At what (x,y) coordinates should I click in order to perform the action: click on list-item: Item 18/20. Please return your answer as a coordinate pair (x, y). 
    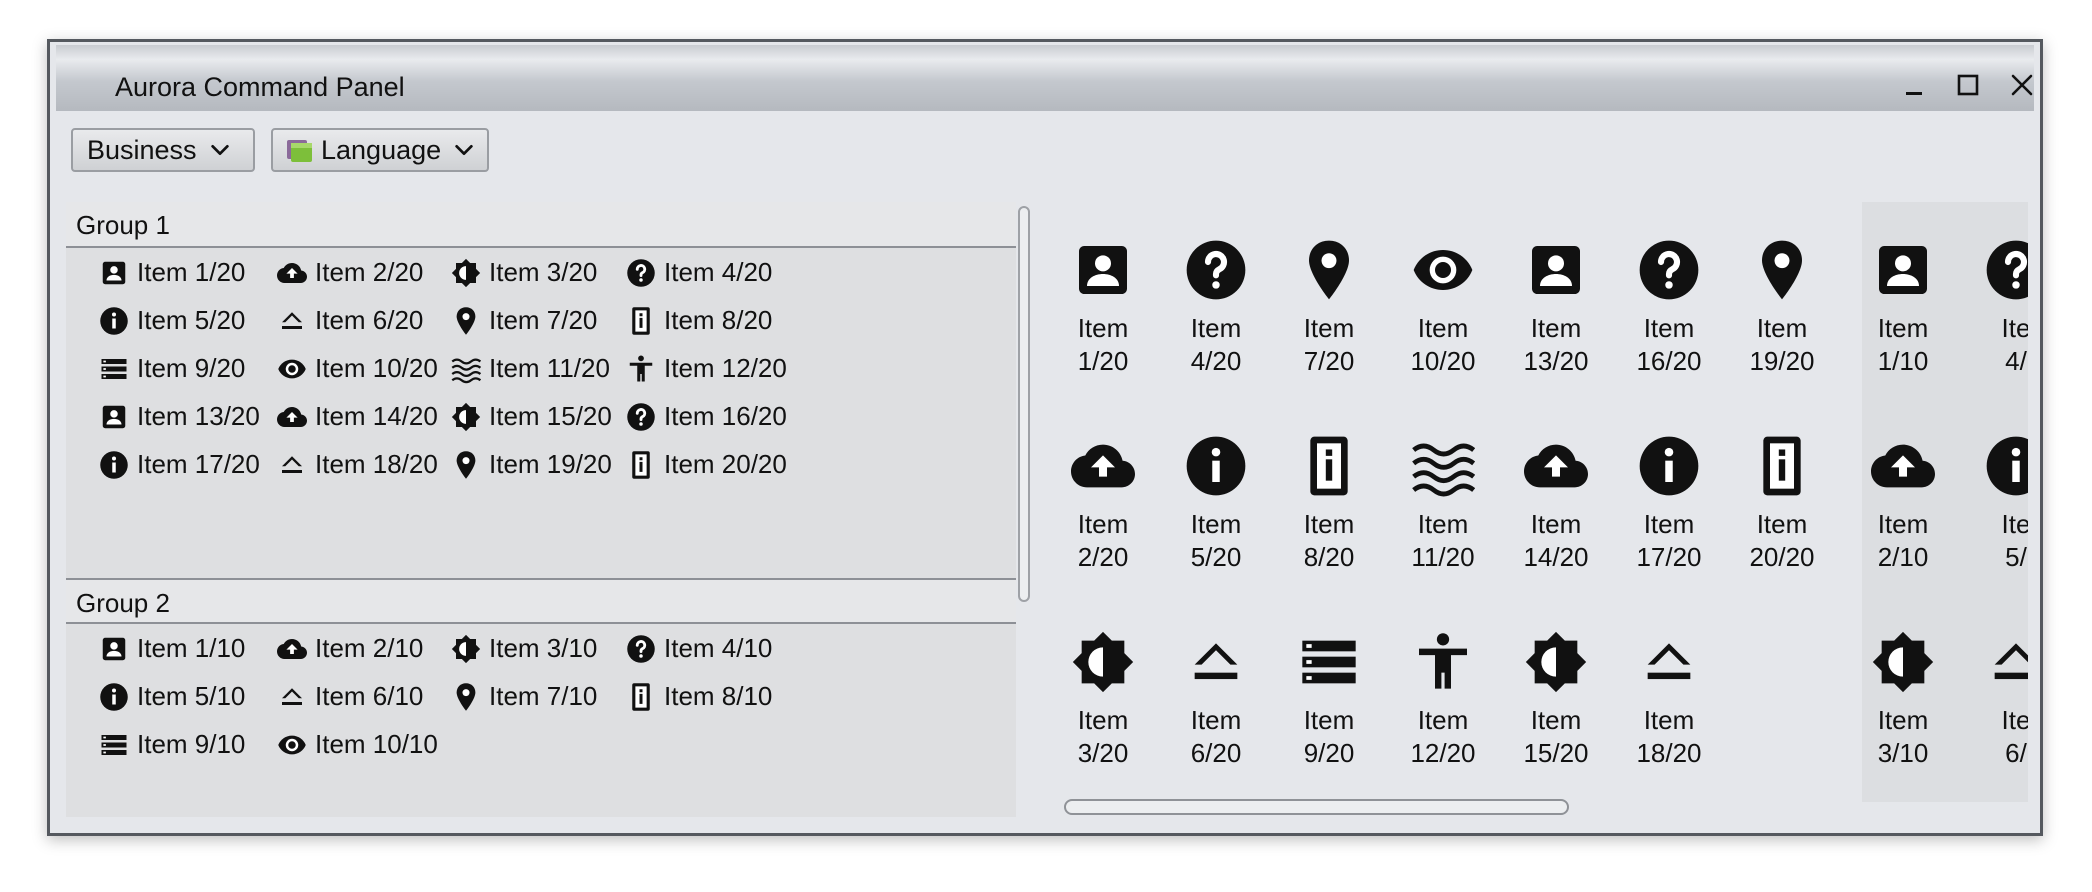
    Looking at the image, I should click on (357, 464).